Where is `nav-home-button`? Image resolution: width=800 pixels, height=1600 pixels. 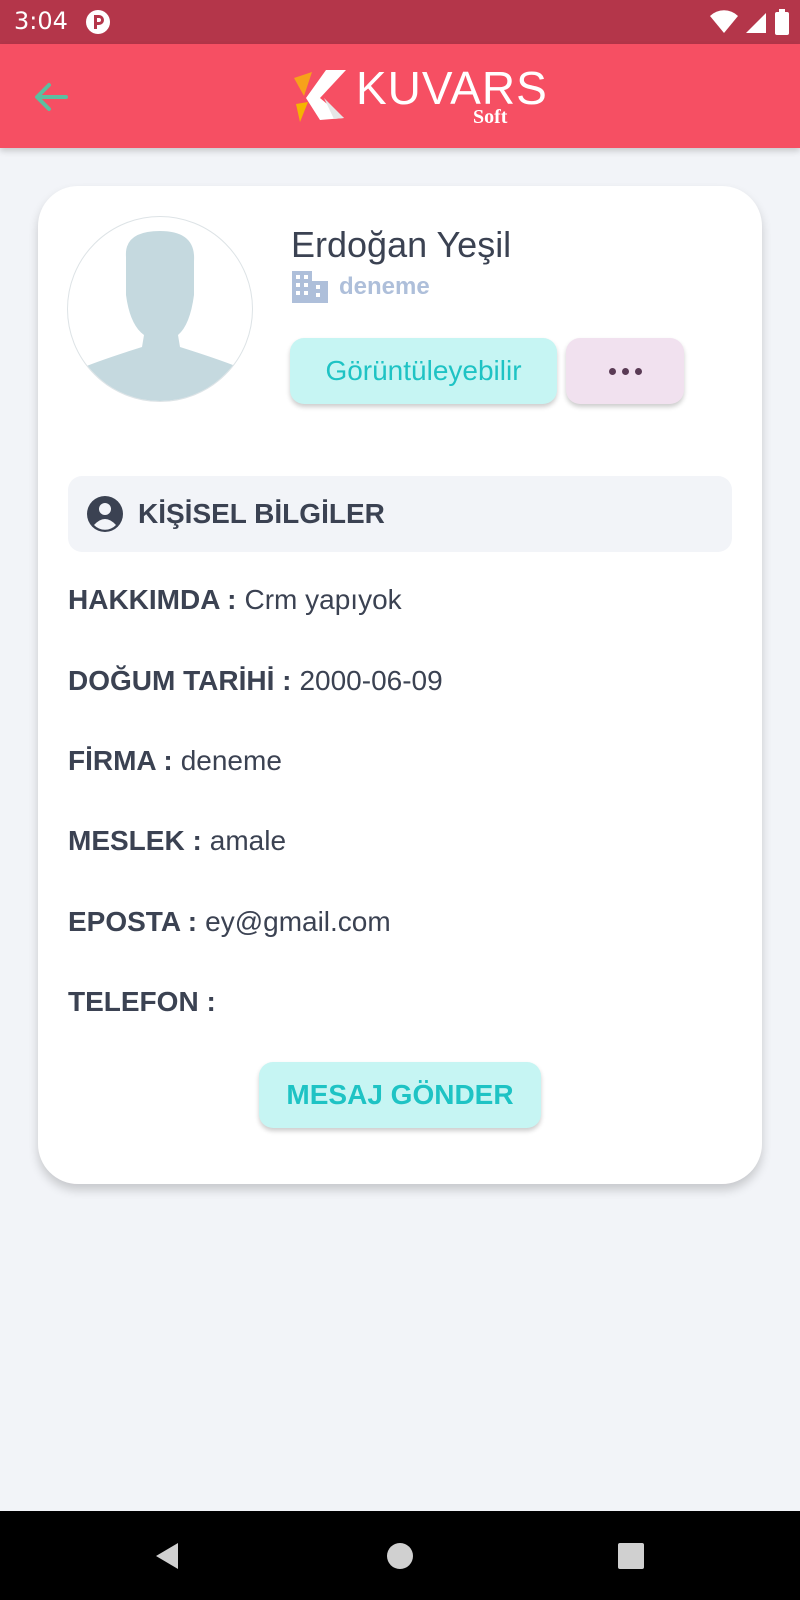
nav-home-button is located at coordinates (400, 1556).